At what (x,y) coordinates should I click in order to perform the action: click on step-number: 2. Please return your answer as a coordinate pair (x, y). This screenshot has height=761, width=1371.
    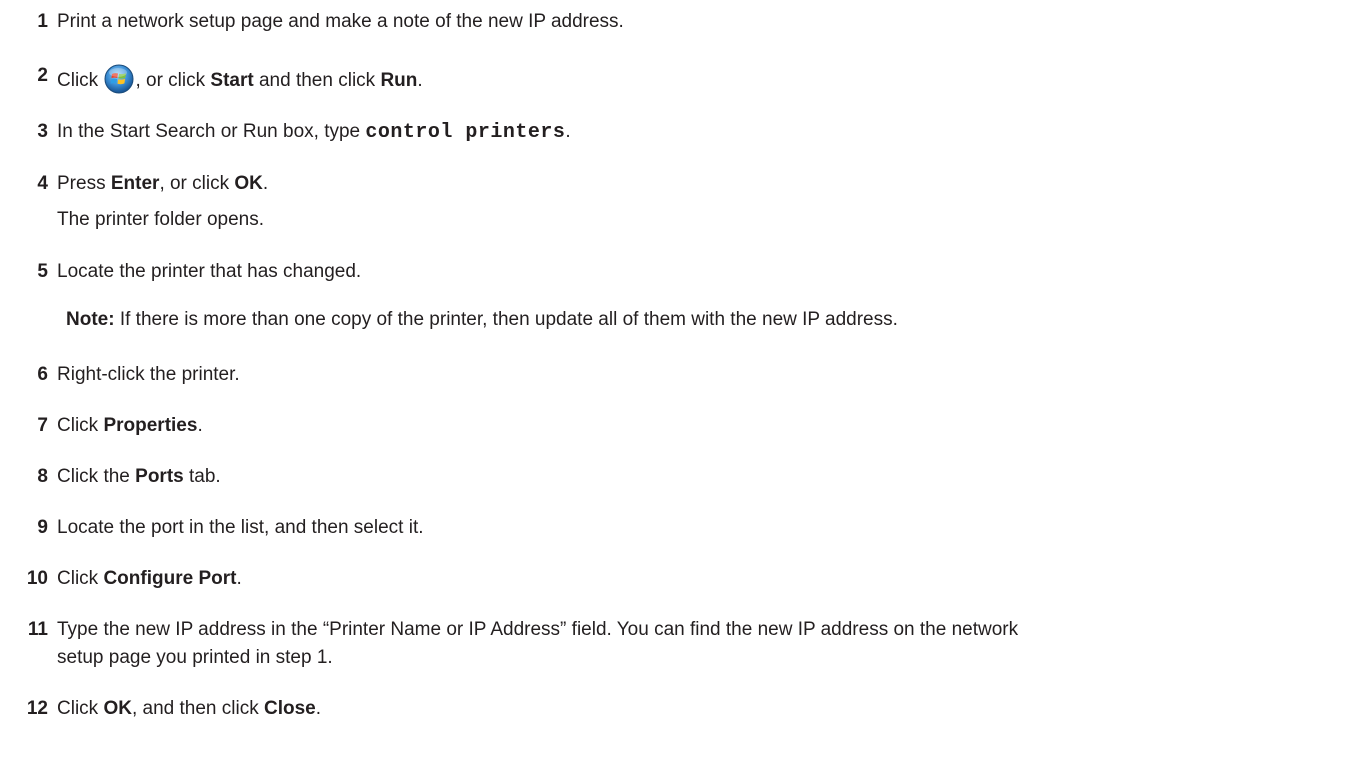
    Looking at the image, I should click on (42, 75).